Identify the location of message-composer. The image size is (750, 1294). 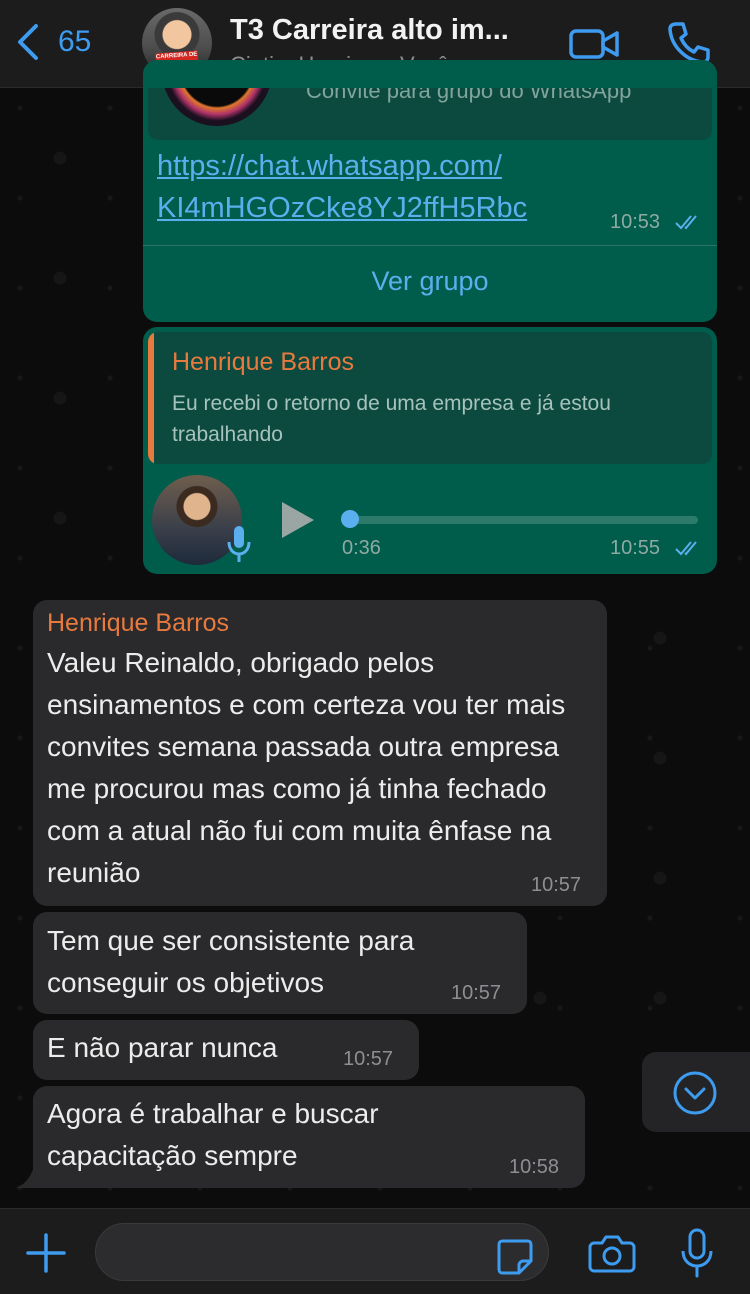
(375, 1251).